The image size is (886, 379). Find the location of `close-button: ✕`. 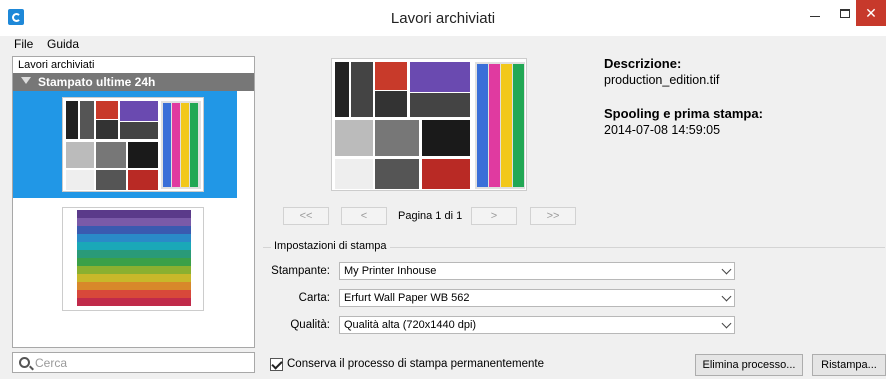

close-button: ✕ is located at coordinates (871, 13).